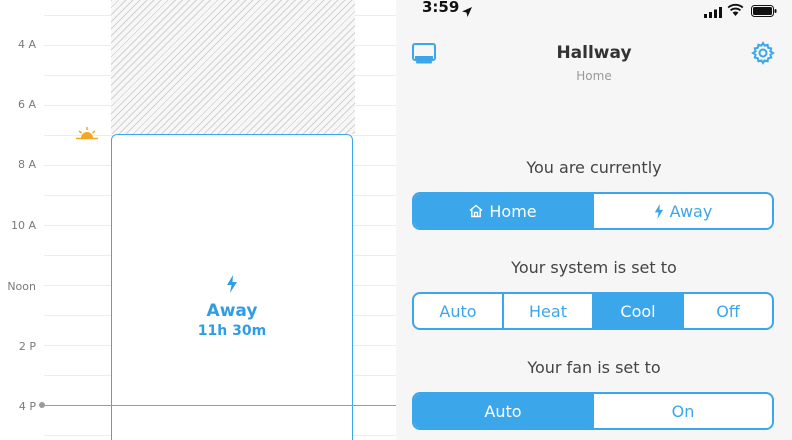 The width and height of the screenshot is (792, 440). What do you see at coordinates (594, 367) in the screenshot?
I see `fan-section-label: Your fan is set to` at bounding box center [594, 367].